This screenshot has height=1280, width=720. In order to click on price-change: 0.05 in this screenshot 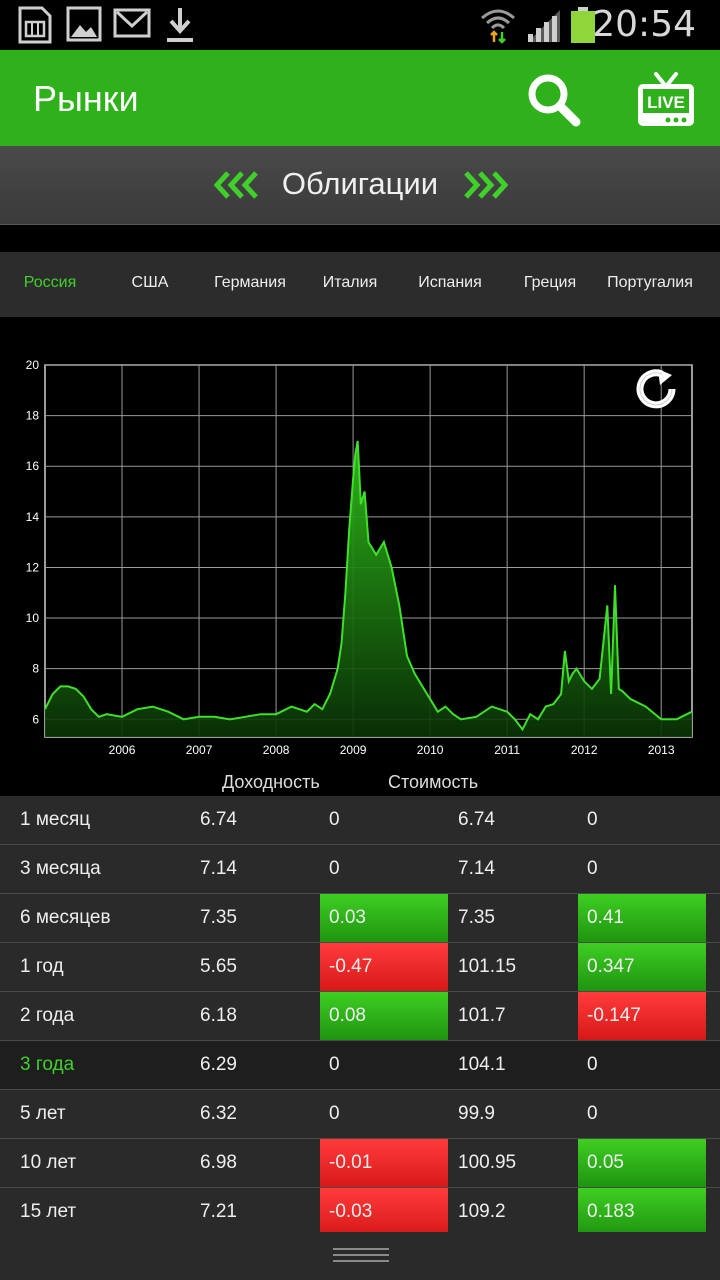, I will do `click(642, 1163)`.